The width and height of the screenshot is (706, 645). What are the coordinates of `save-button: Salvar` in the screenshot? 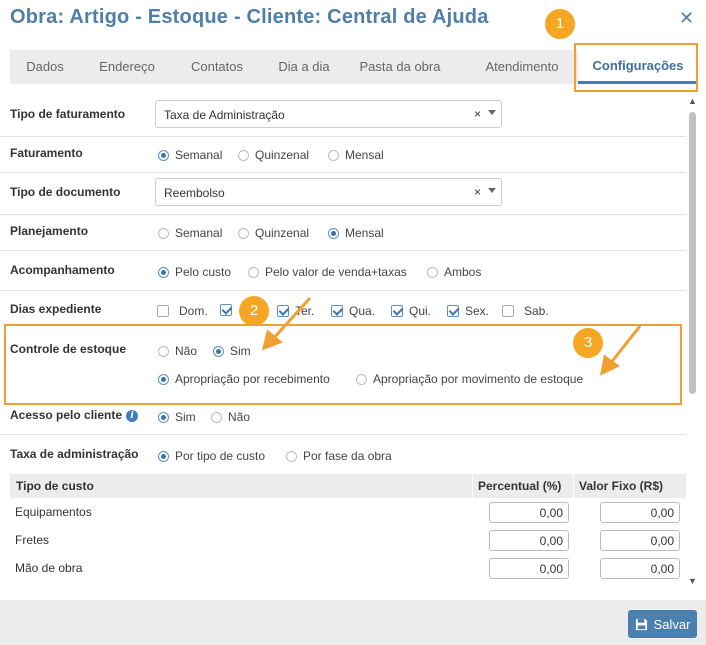 It's located at (662, 624).